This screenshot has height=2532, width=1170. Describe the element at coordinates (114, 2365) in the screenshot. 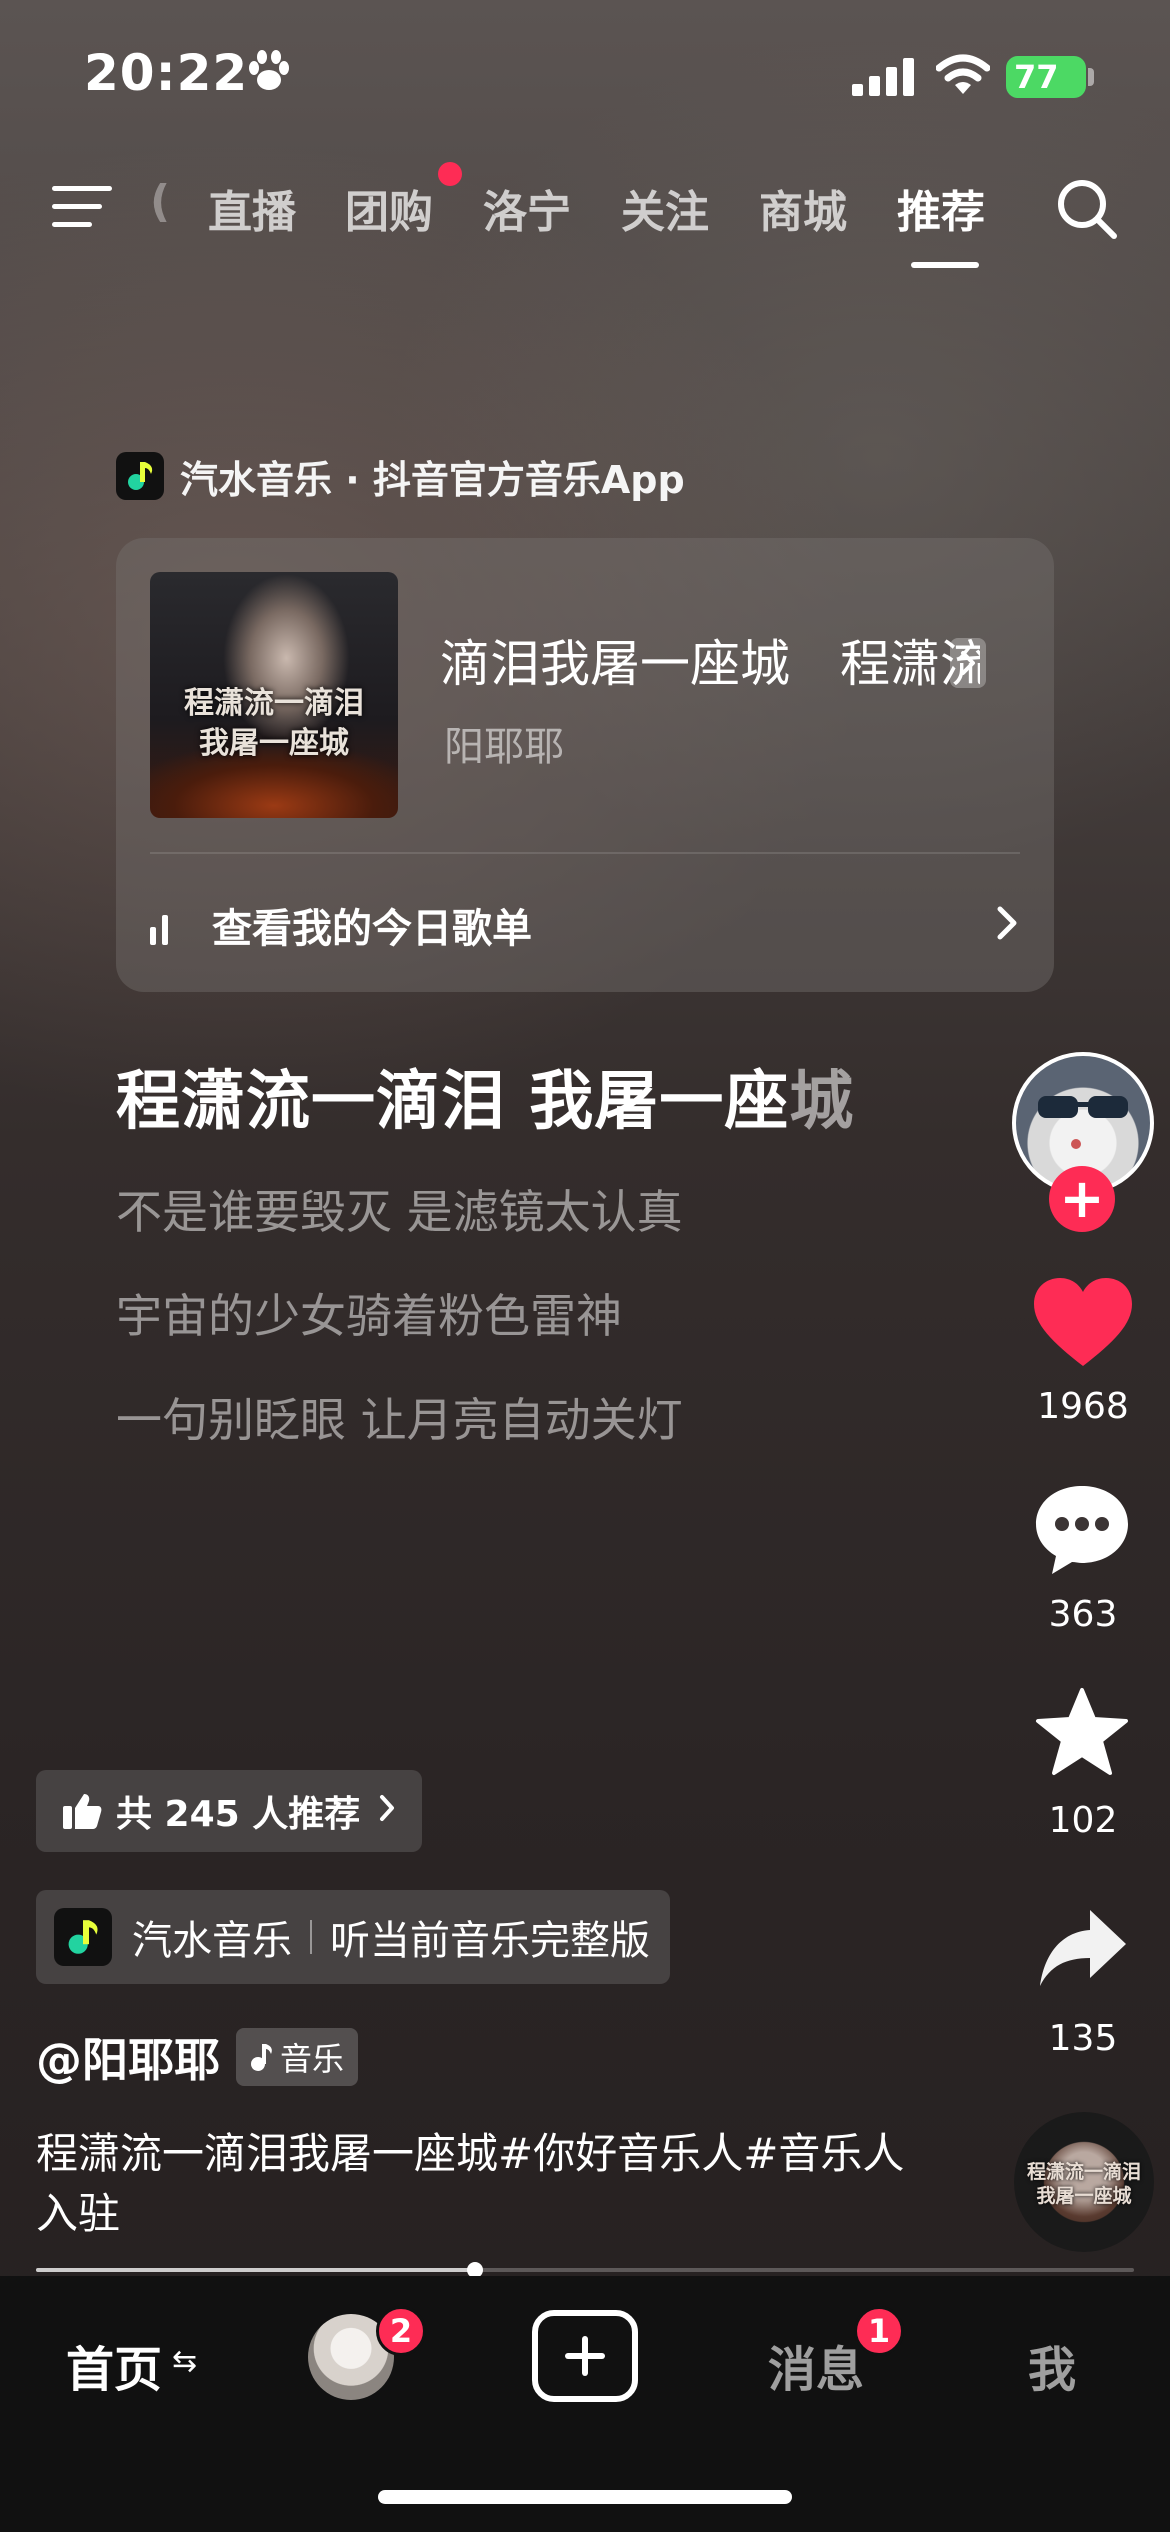

I see `nav-home: 首页` at that location.